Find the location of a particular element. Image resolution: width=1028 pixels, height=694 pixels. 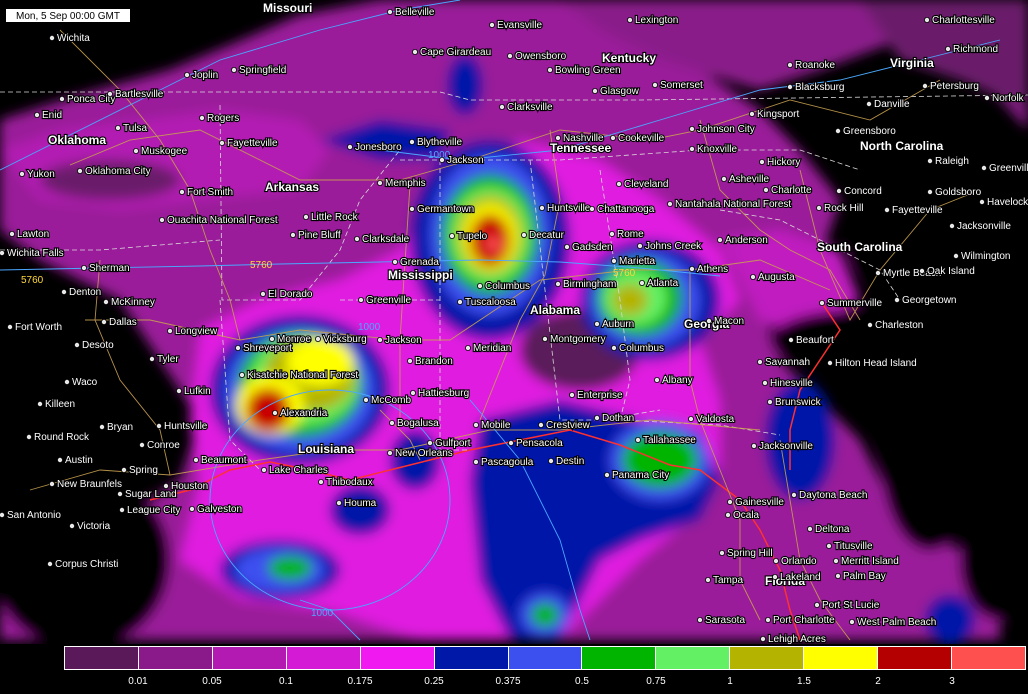

city-label: Daytona Beach is located at coordinates (833, 495).